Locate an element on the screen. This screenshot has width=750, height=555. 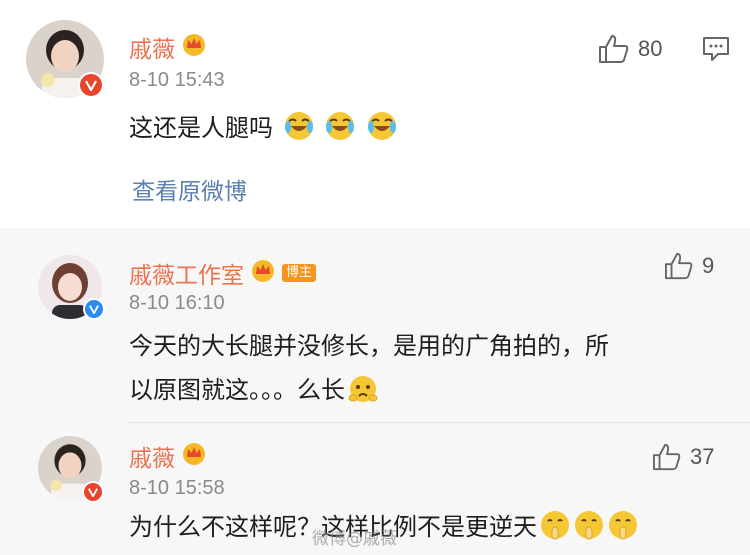
timestamp: 8-10 16:10 is located at coordinates (177, 303).